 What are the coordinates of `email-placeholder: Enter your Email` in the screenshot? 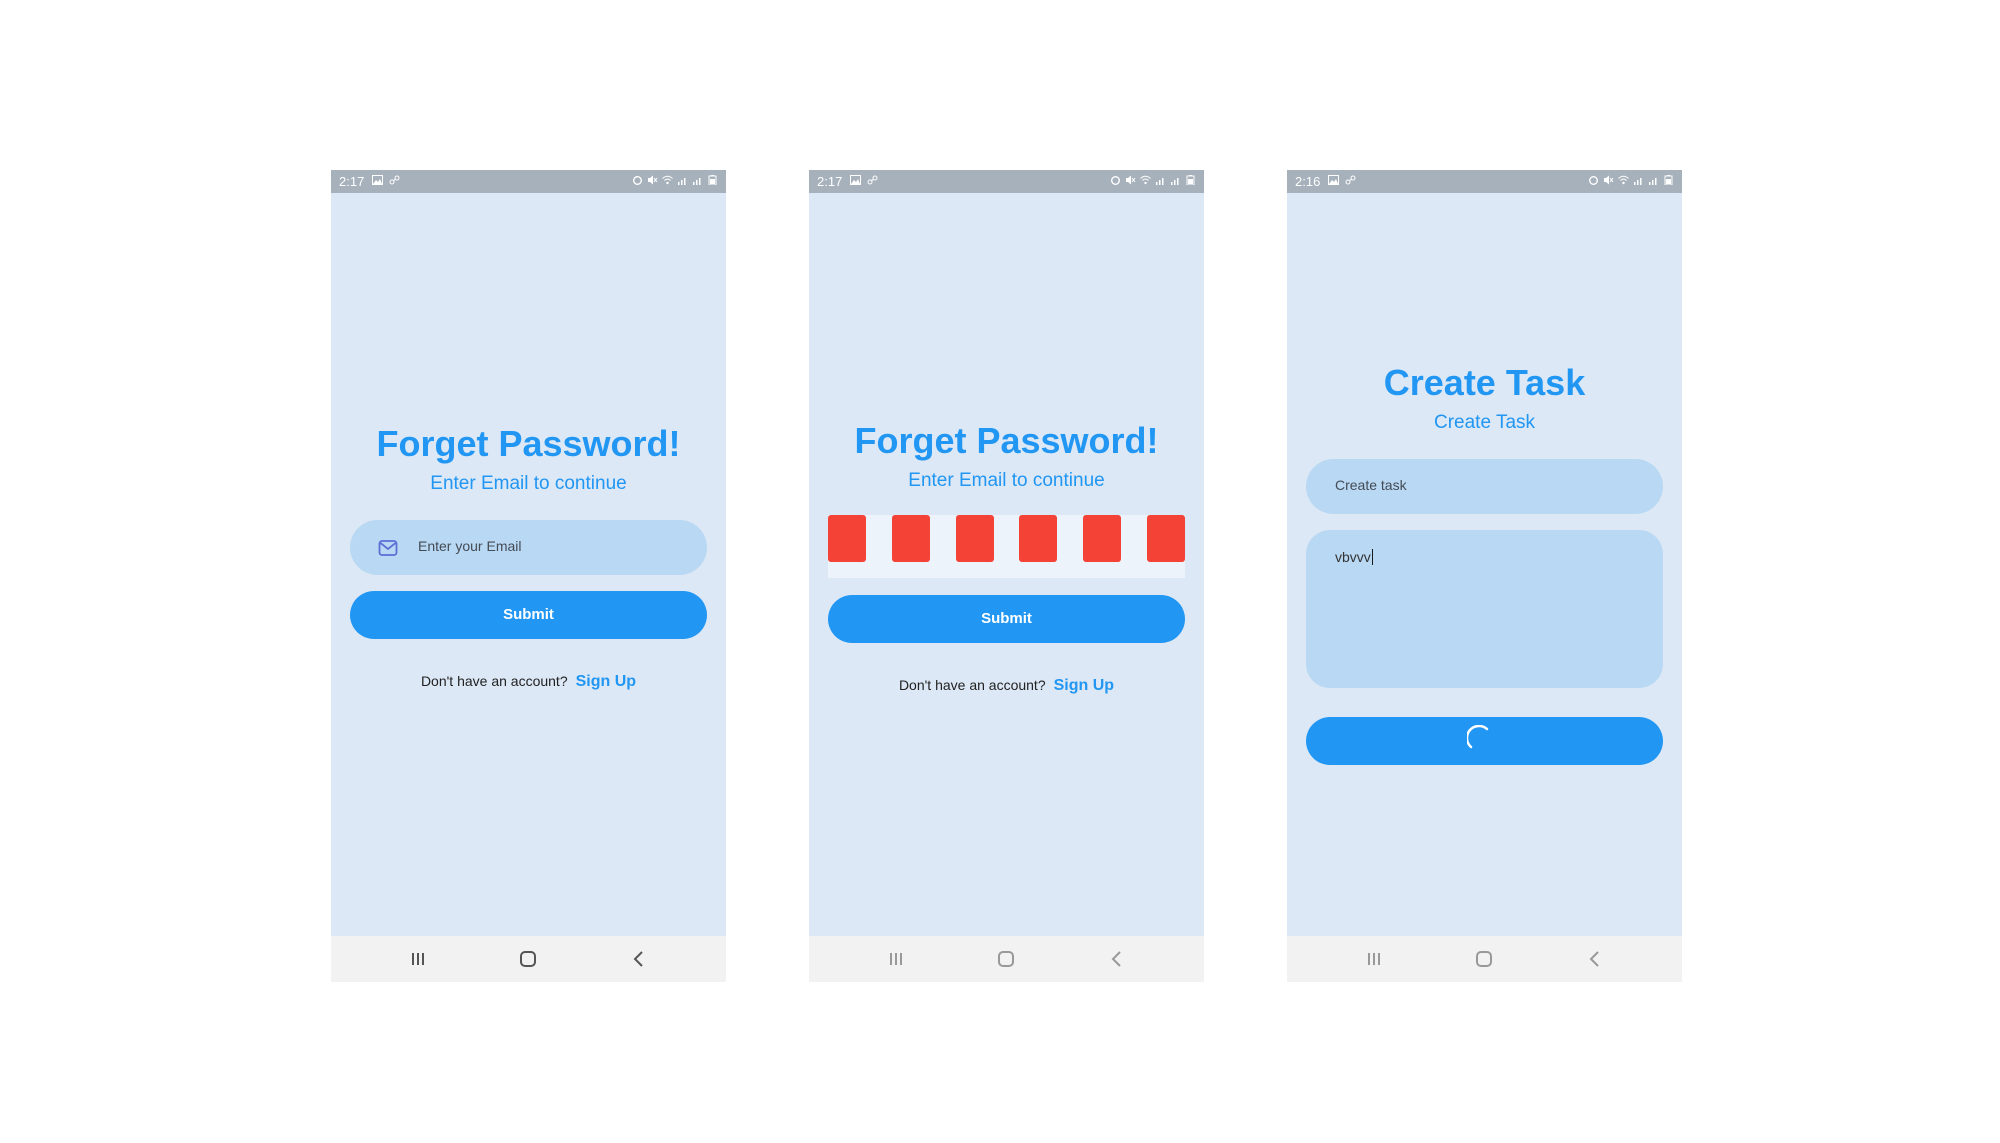 It's located at (470, 546).